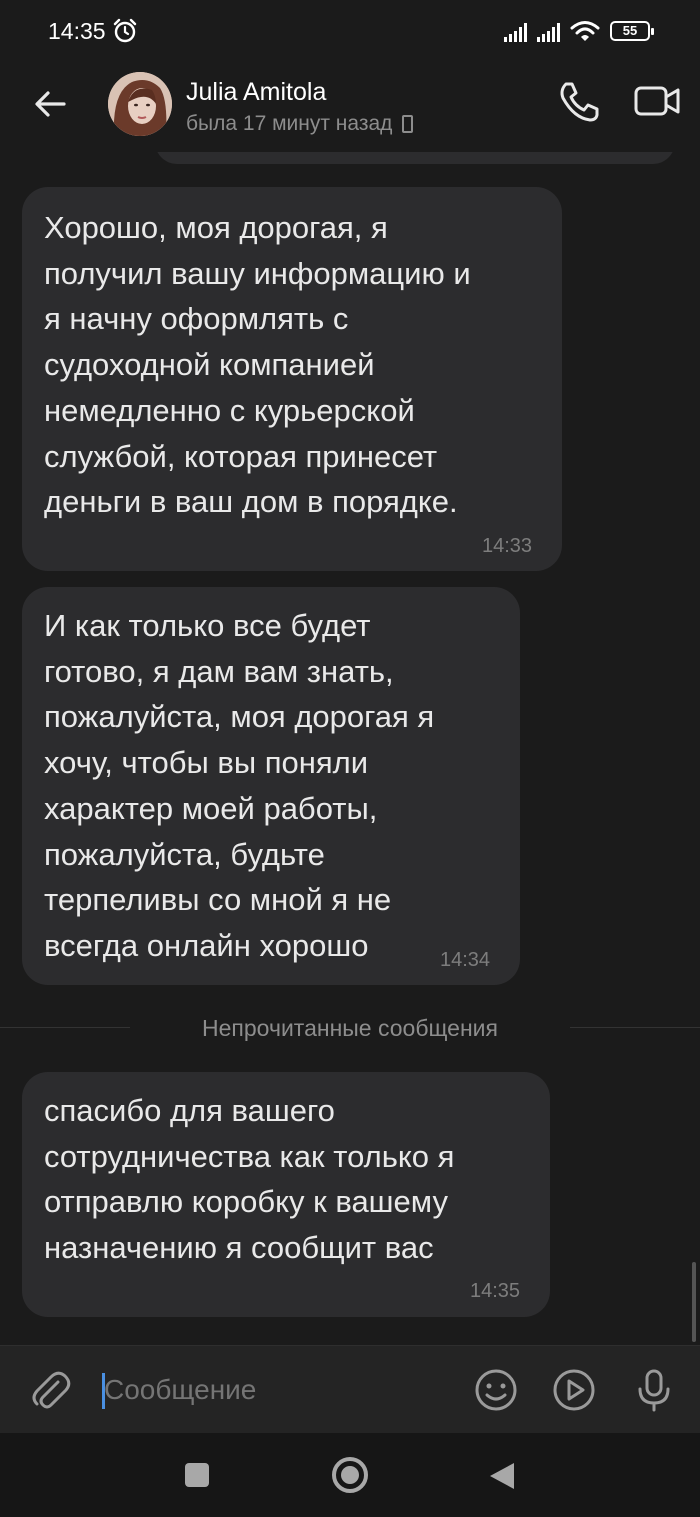  Describe the element at coordinates (507, 546) in the screenshot. I see `message-time: 14:33` at that location.